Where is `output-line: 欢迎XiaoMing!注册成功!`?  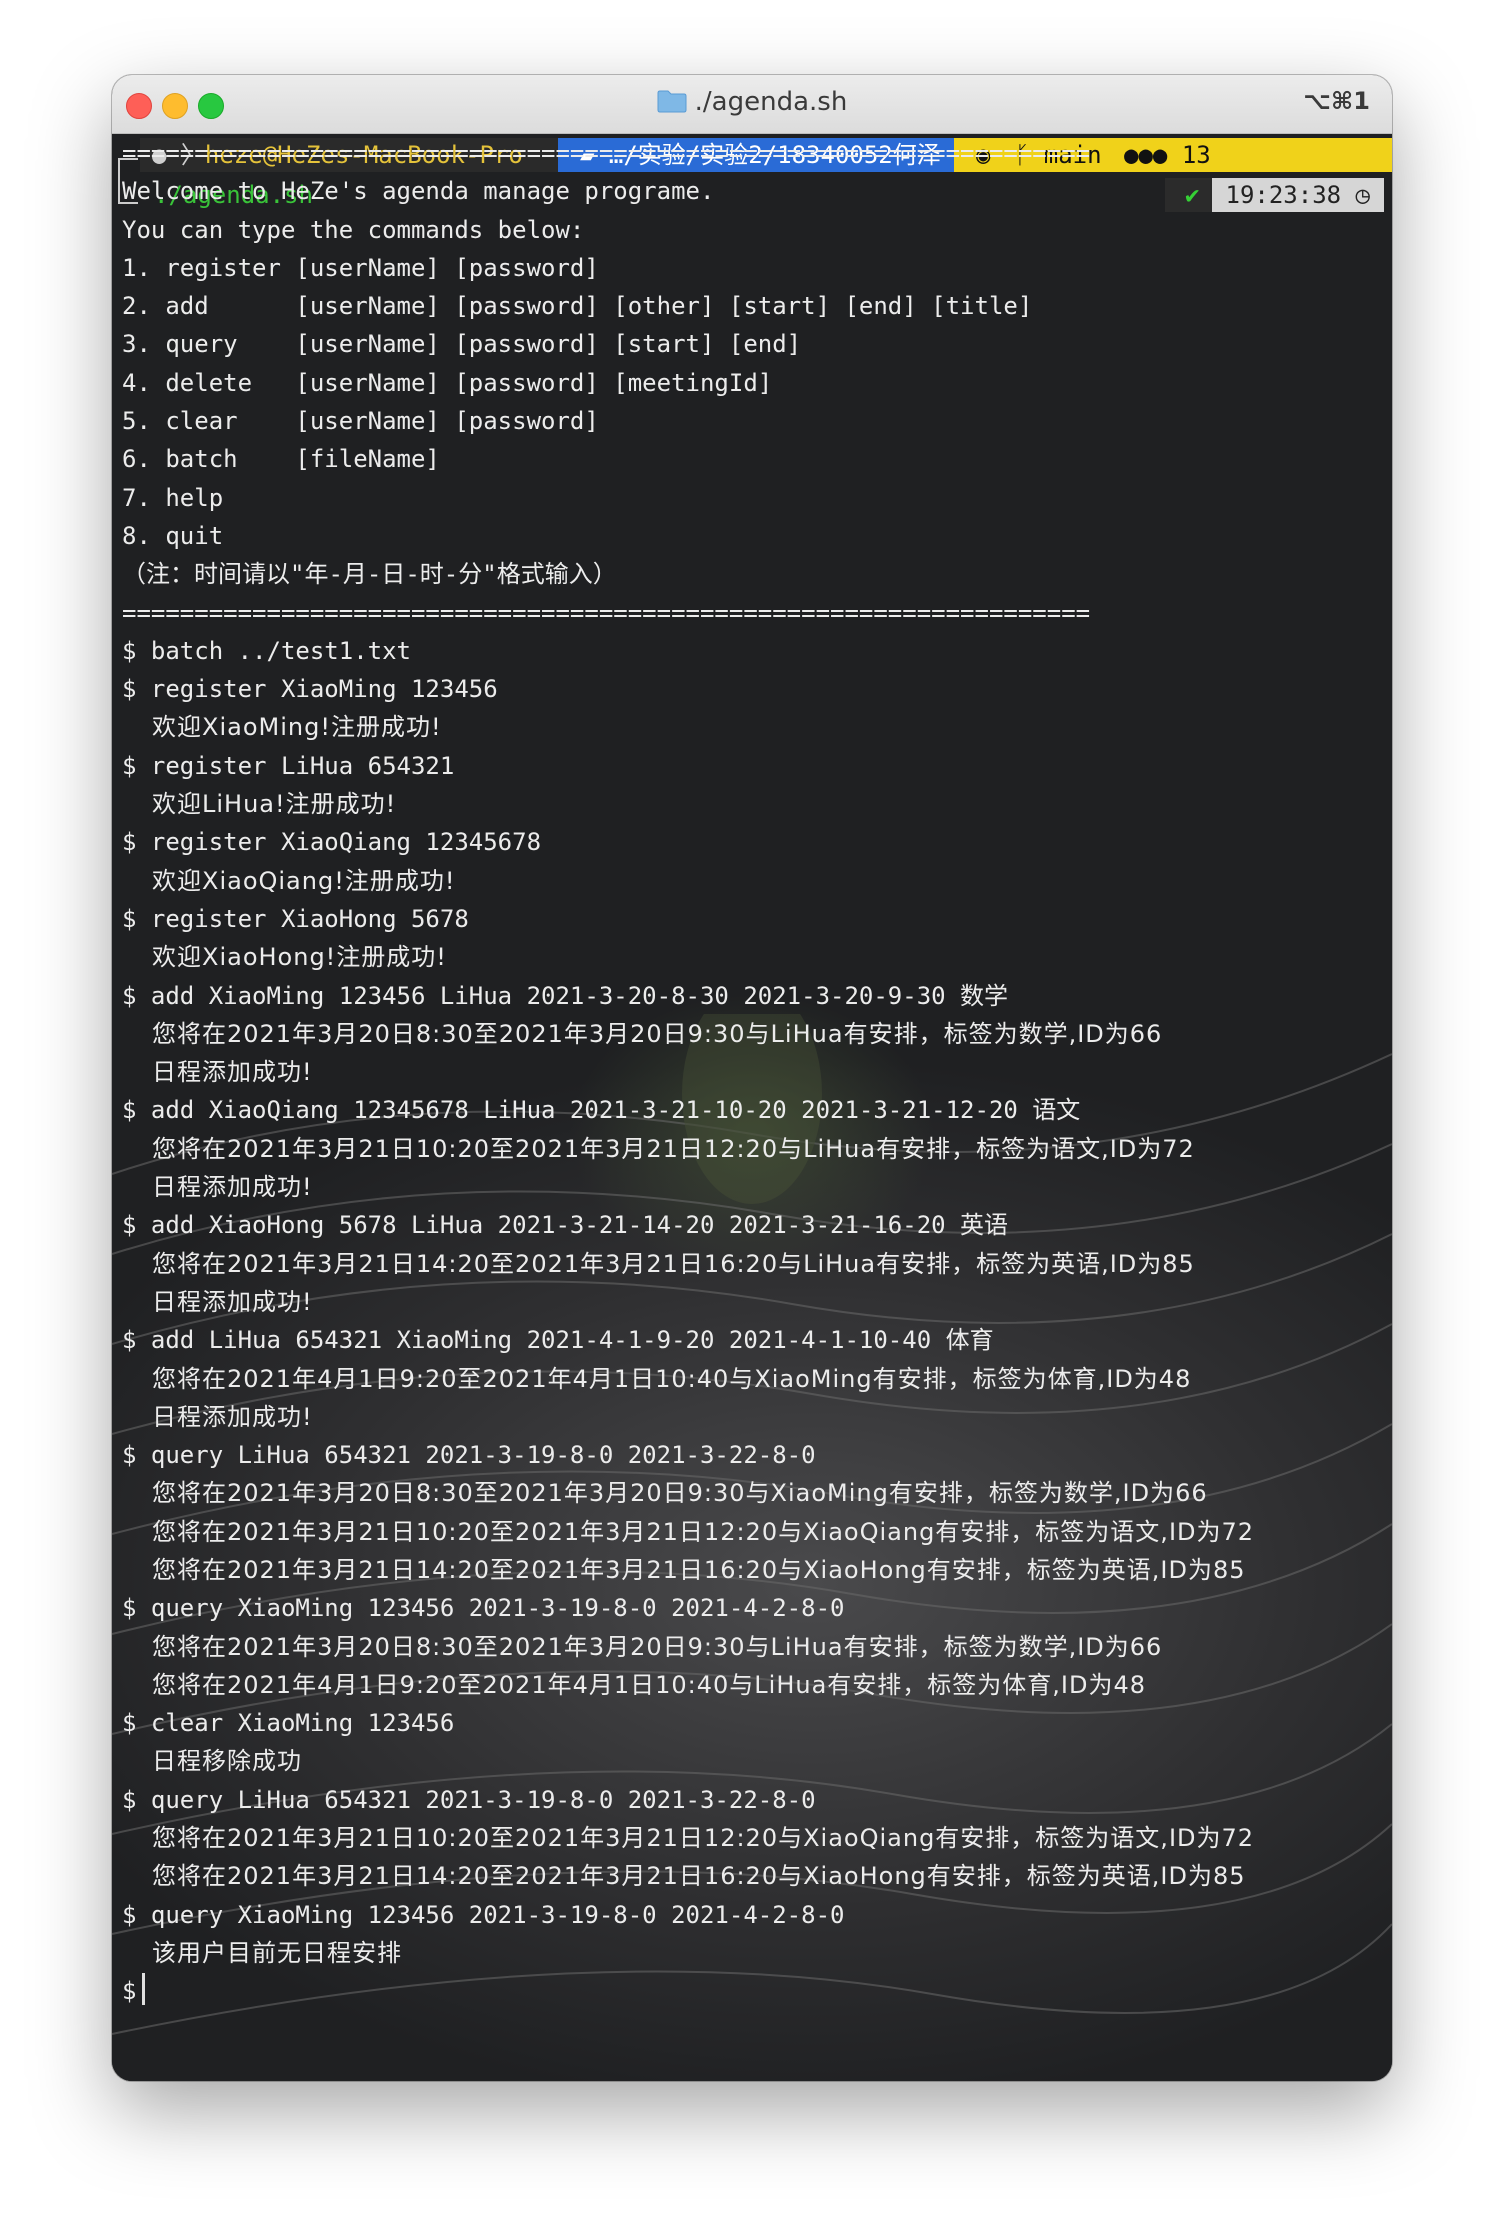 output-line: 欢迎XiaoMing!注册成功! is located at coordinates (297, 727).